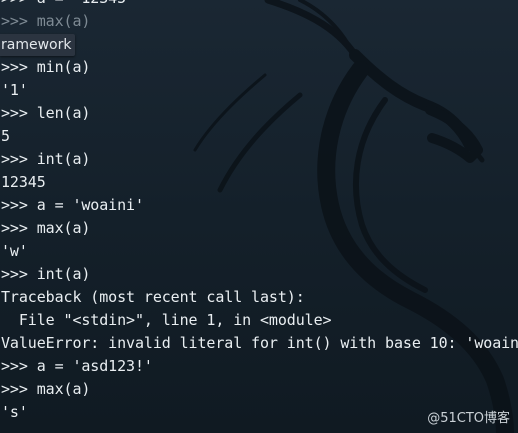 The width and height of the screenshot is (518, 433). What do you see at coordinates (77, 366) in the screenshot?
I see `terminal-line: >>> a = 'asd123!'` at bounding box center [77, 366].